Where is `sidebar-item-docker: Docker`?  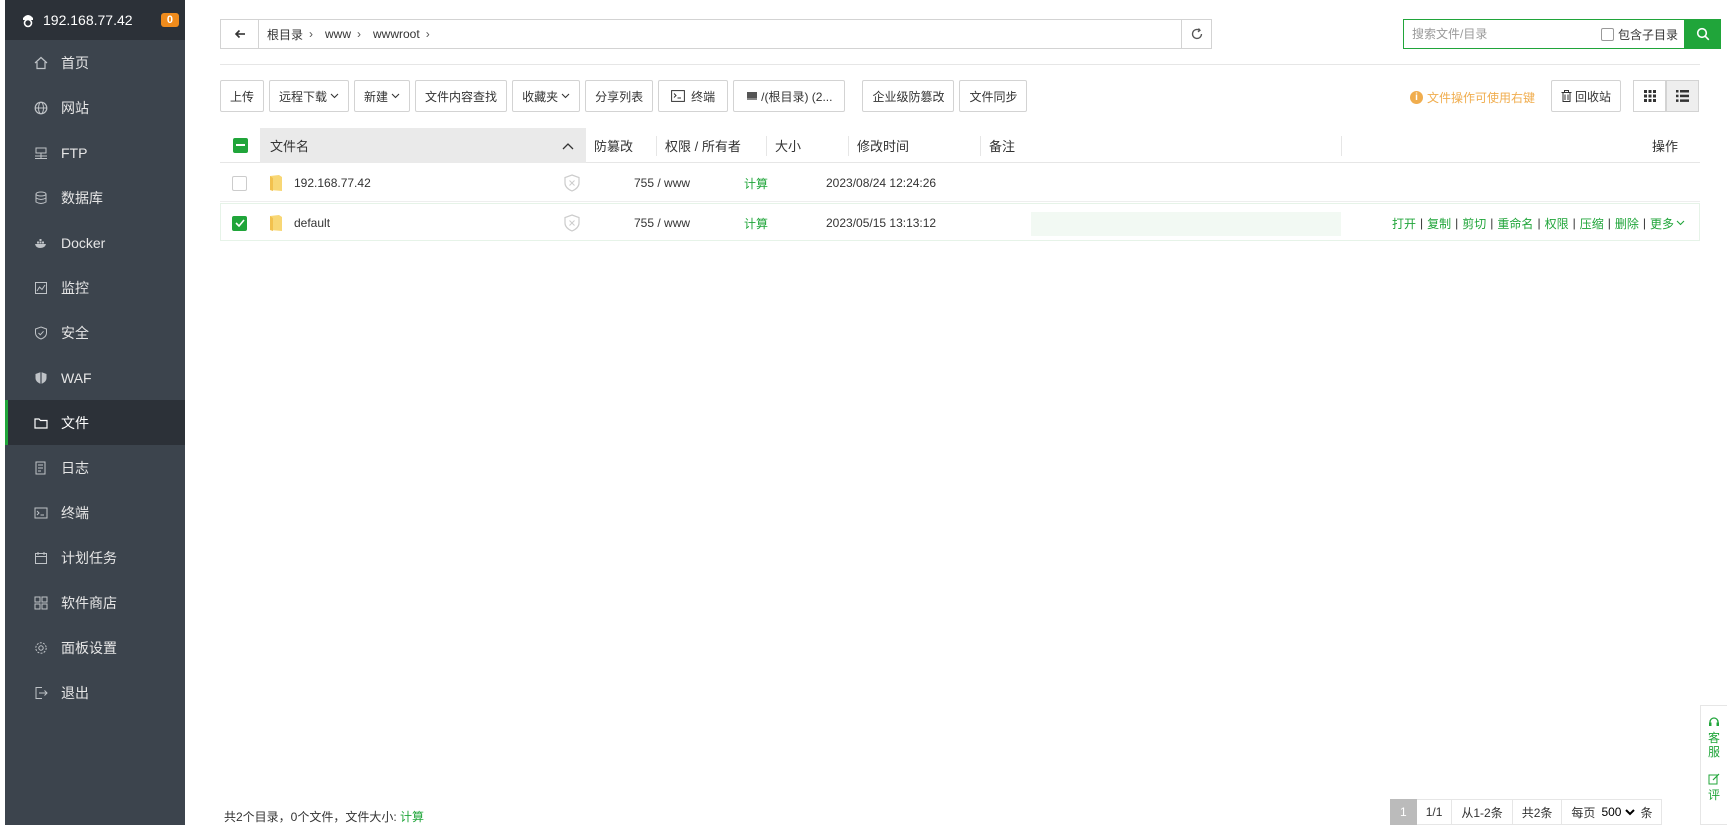 sidebar-item-docker: Docker is located at coordinates (95, 242).